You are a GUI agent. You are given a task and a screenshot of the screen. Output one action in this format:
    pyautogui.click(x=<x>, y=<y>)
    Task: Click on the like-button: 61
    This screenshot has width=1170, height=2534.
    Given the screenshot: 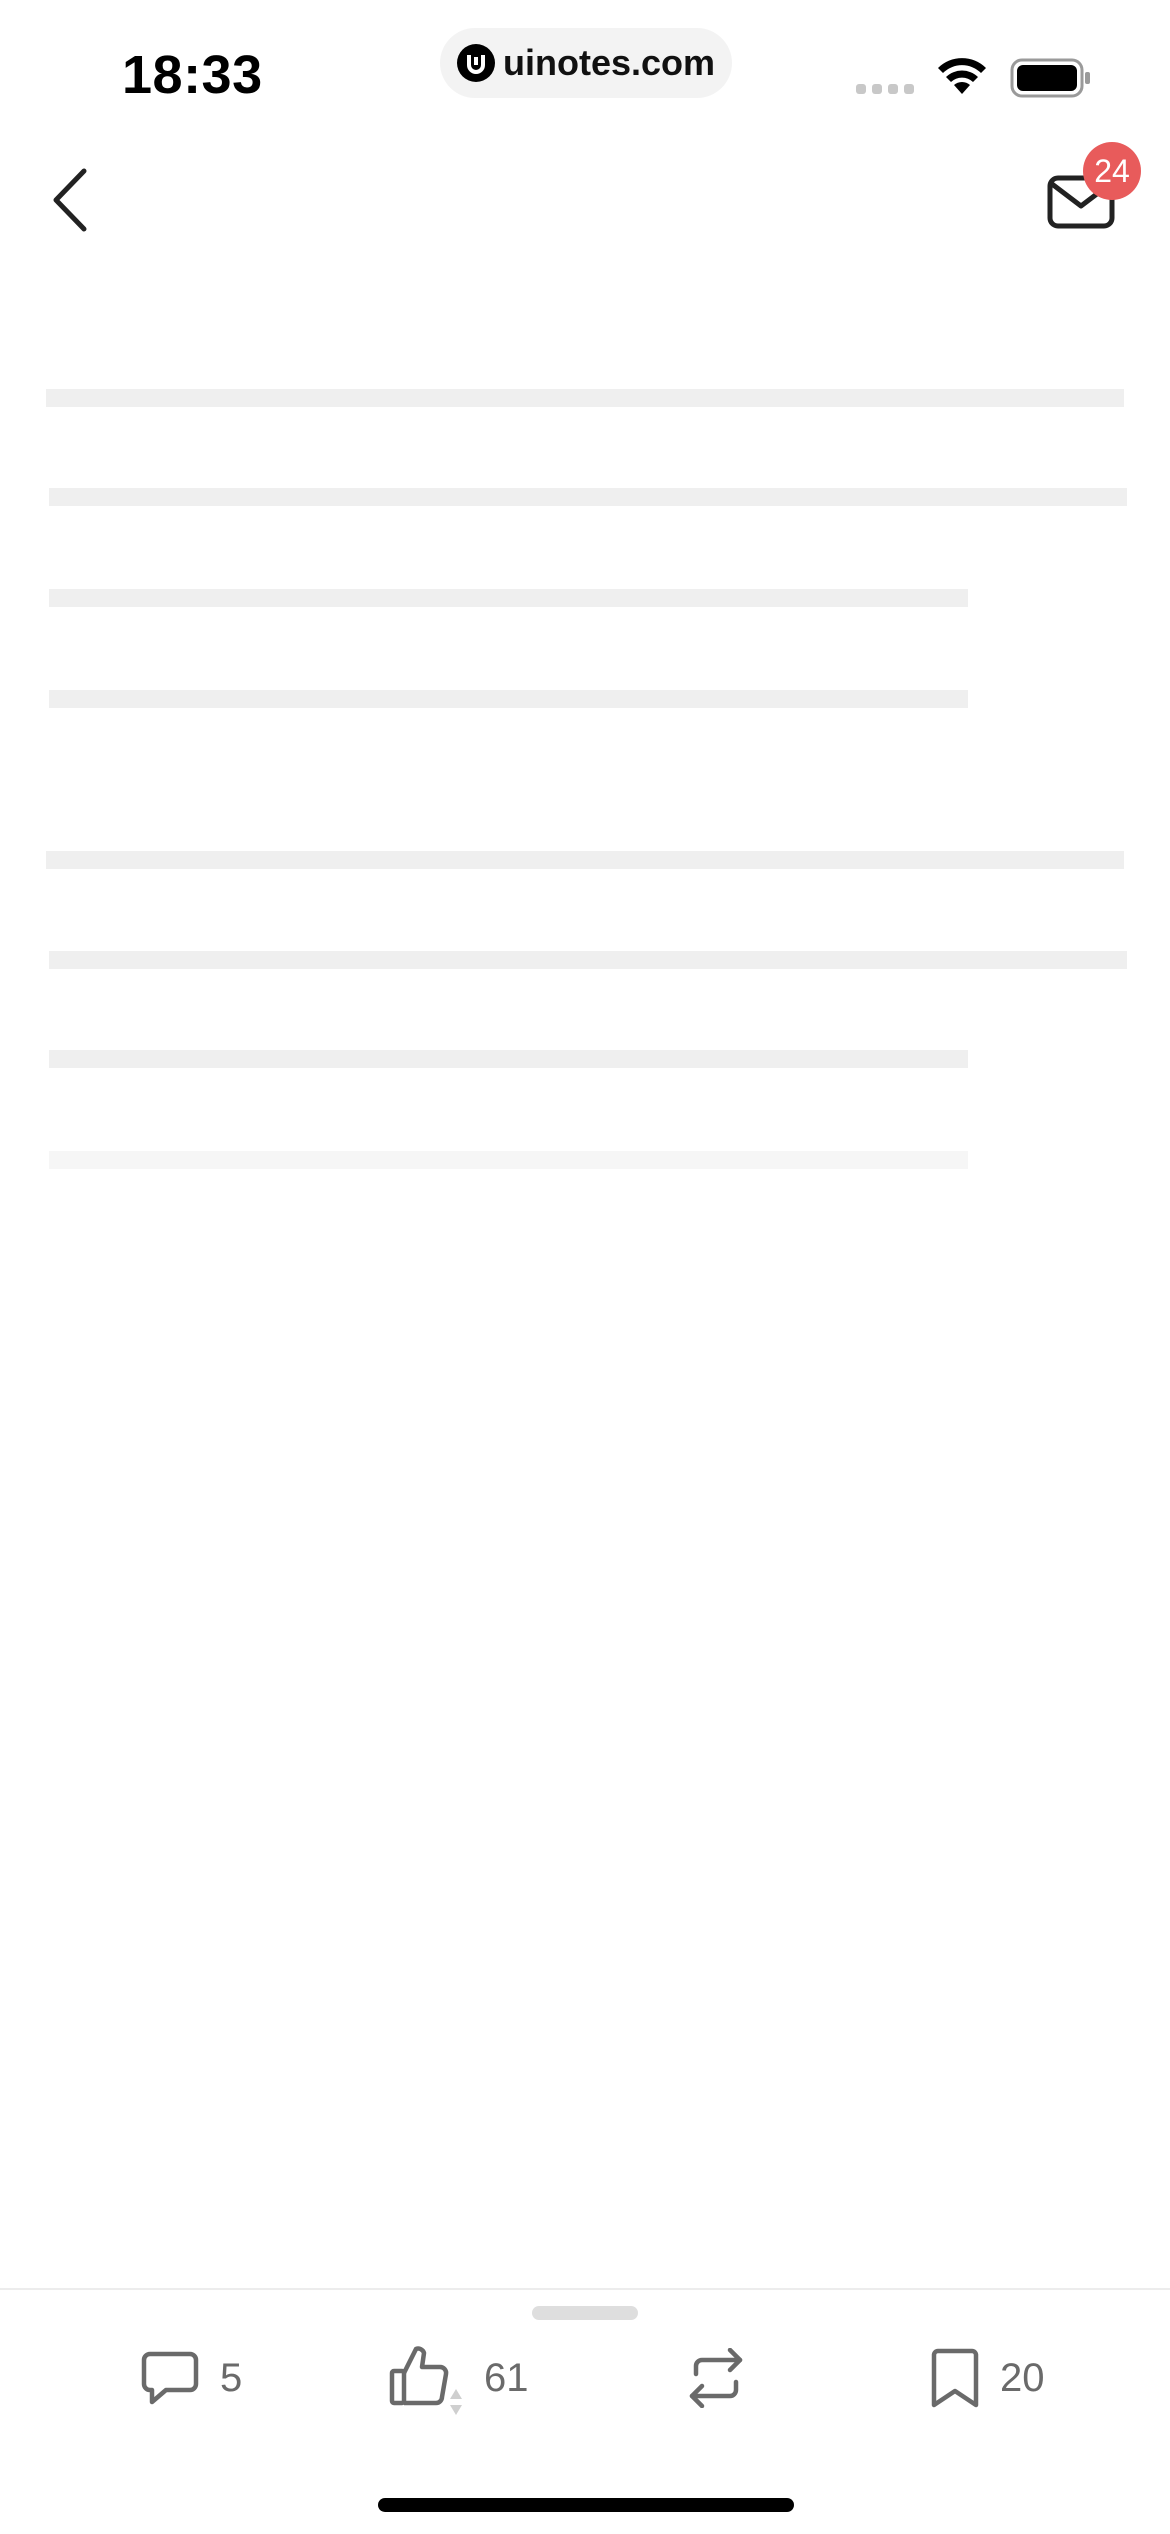 What is the action you would take?
    pyautogui.click(x=458, y=2378)
    